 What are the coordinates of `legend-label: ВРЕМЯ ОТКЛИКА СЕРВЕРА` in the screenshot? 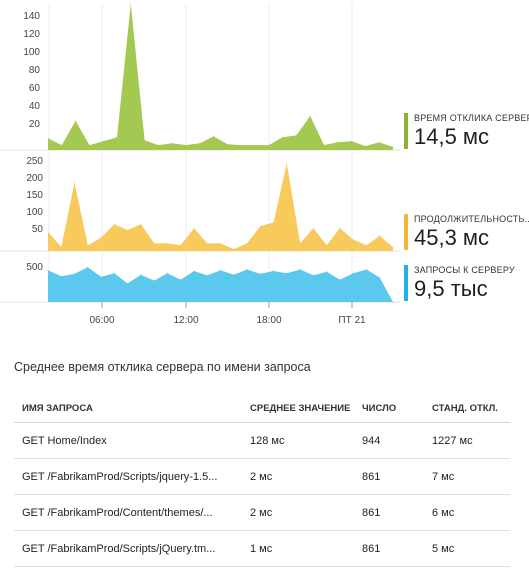 It's located at (471, 118).